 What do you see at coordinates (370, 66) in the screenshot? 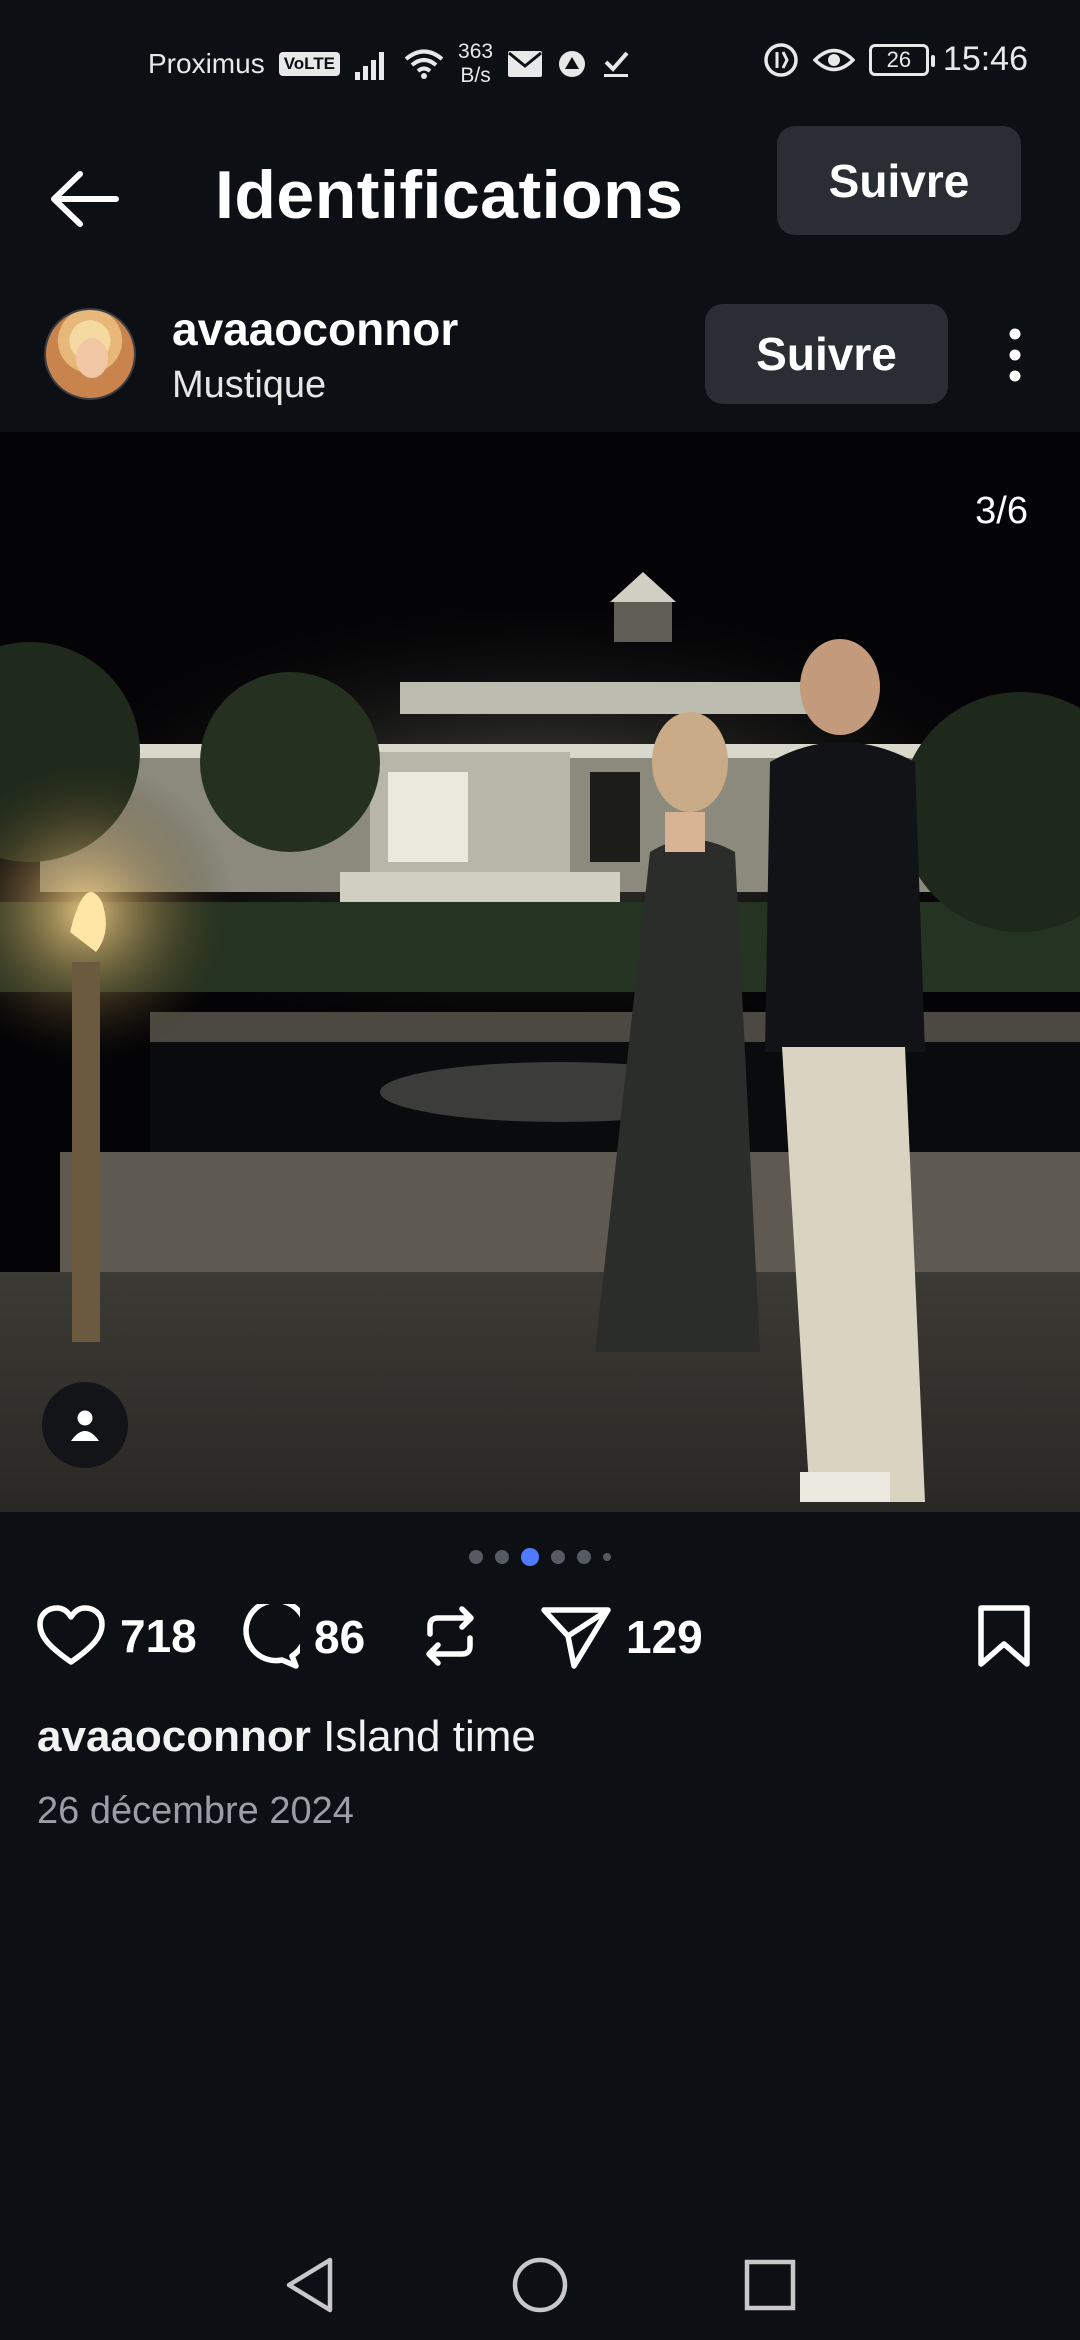
I see `signal-icon` at bounding box center [370, 66].